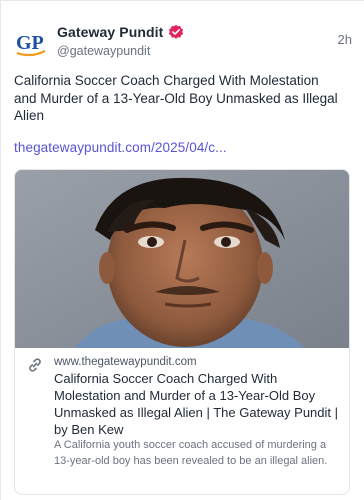  What do you see at coordinates (176, 32) in the screenshot?
I see `verified-badge-icon` at bounding box center [176, 32].